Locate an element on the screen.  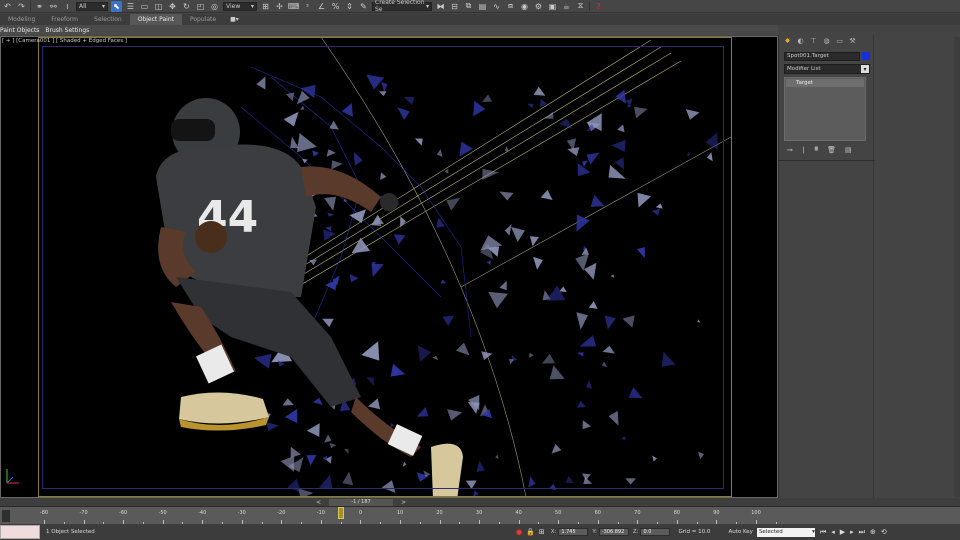
angle-snap-icon: ∠ is located at coordinates (321, 6).